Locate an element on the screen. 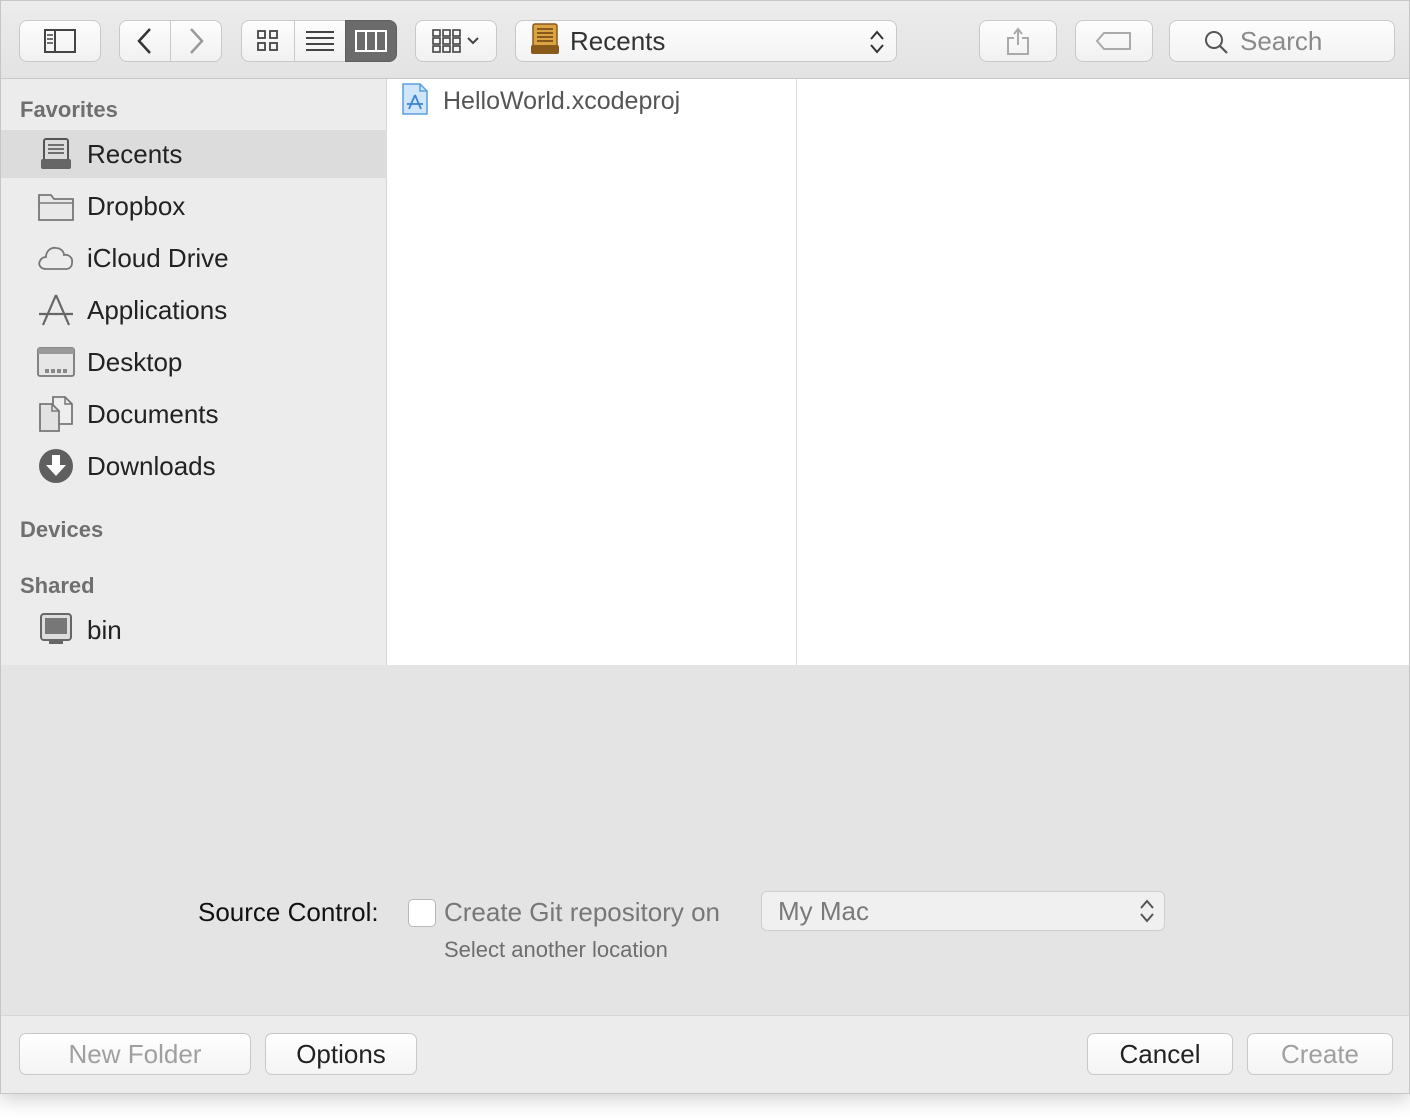 The width and height of the screenshot is (1410, 1120). sidebar-item-label: Desktop is located at coordinates (135, 361).